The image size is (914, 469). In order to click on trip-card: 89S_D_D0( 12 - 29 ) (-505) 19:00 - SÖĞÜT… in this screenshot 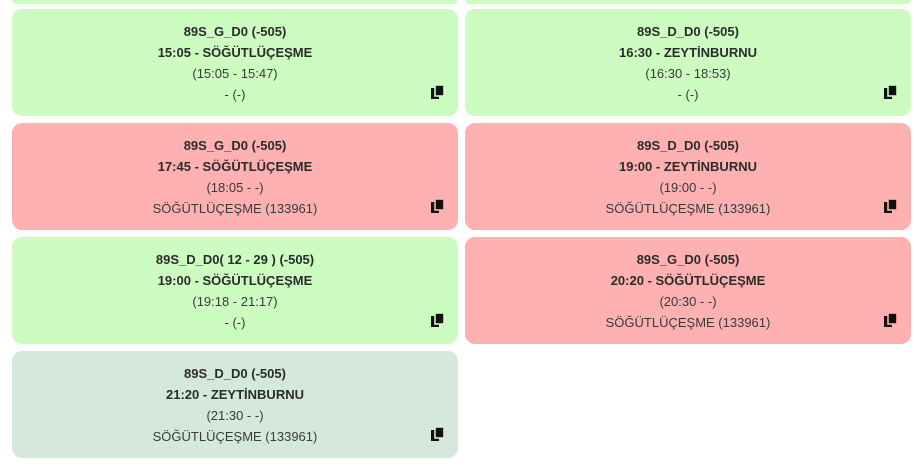, I will do `click(235, 290)`.